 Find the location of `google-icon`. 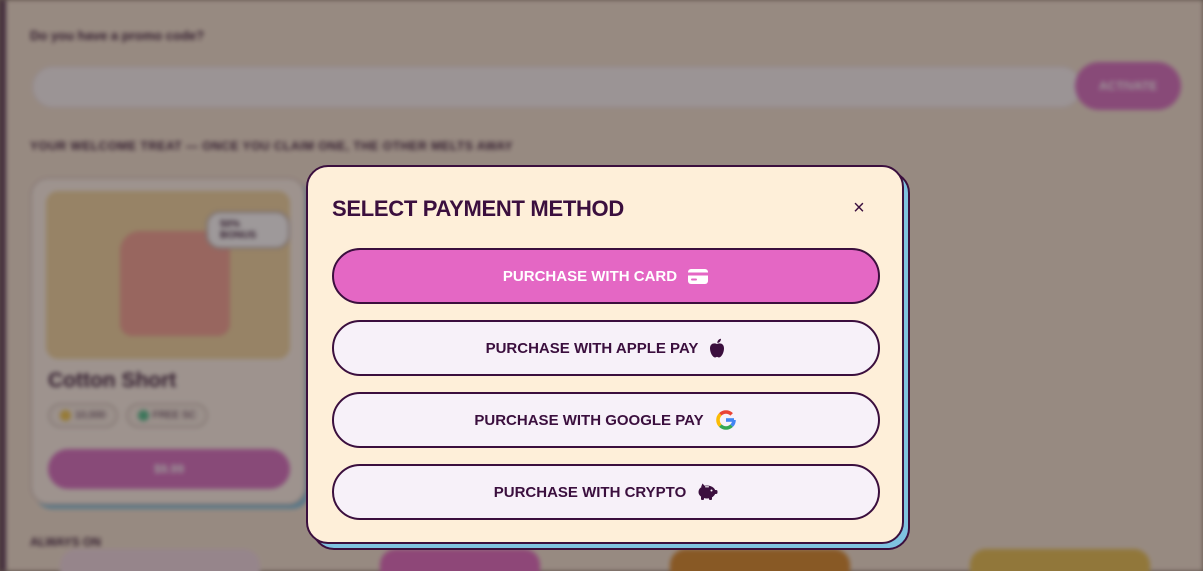

google-icon is located at coordinates (726, 420).